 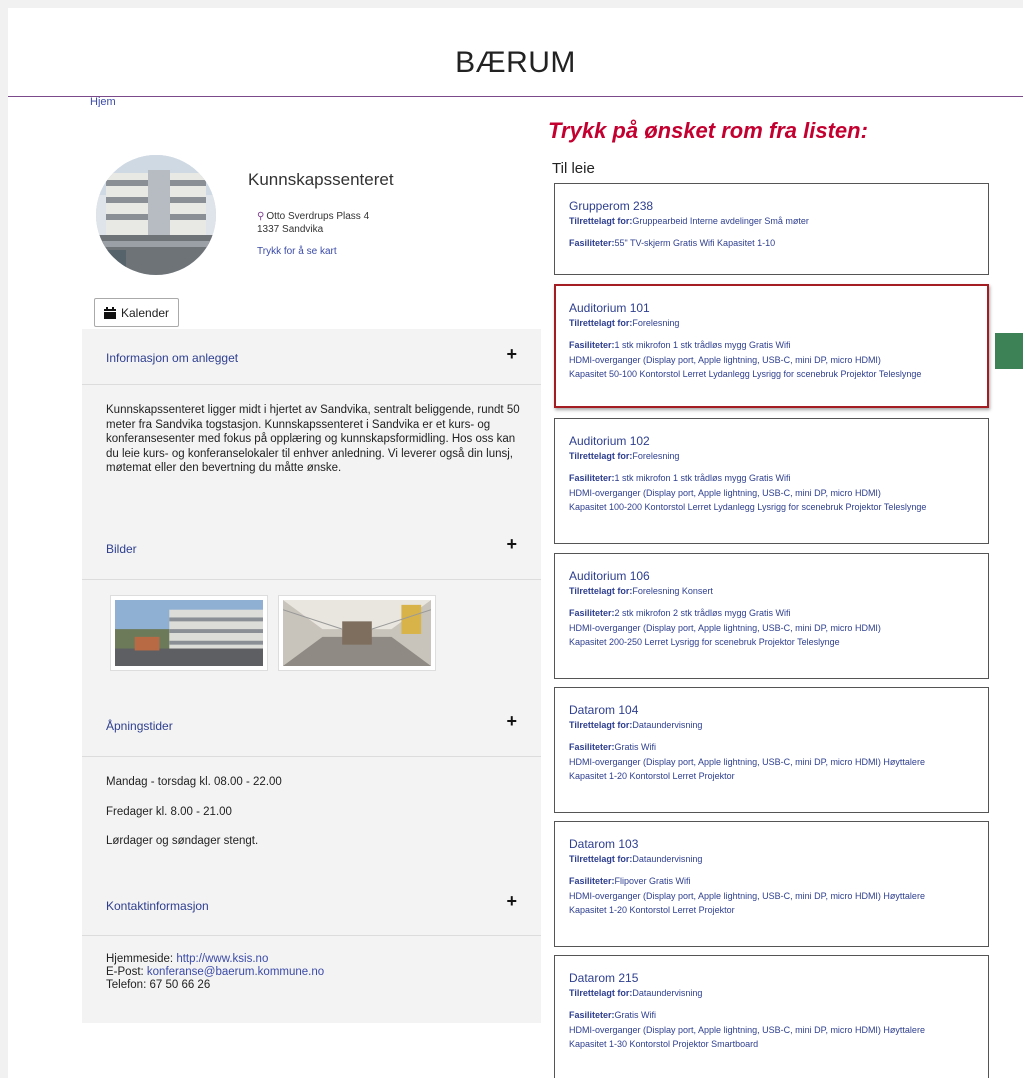 What do you see at coordinates (515, 96) in the screenshot?
I see `header-divider` at bounding box center [515, 96].